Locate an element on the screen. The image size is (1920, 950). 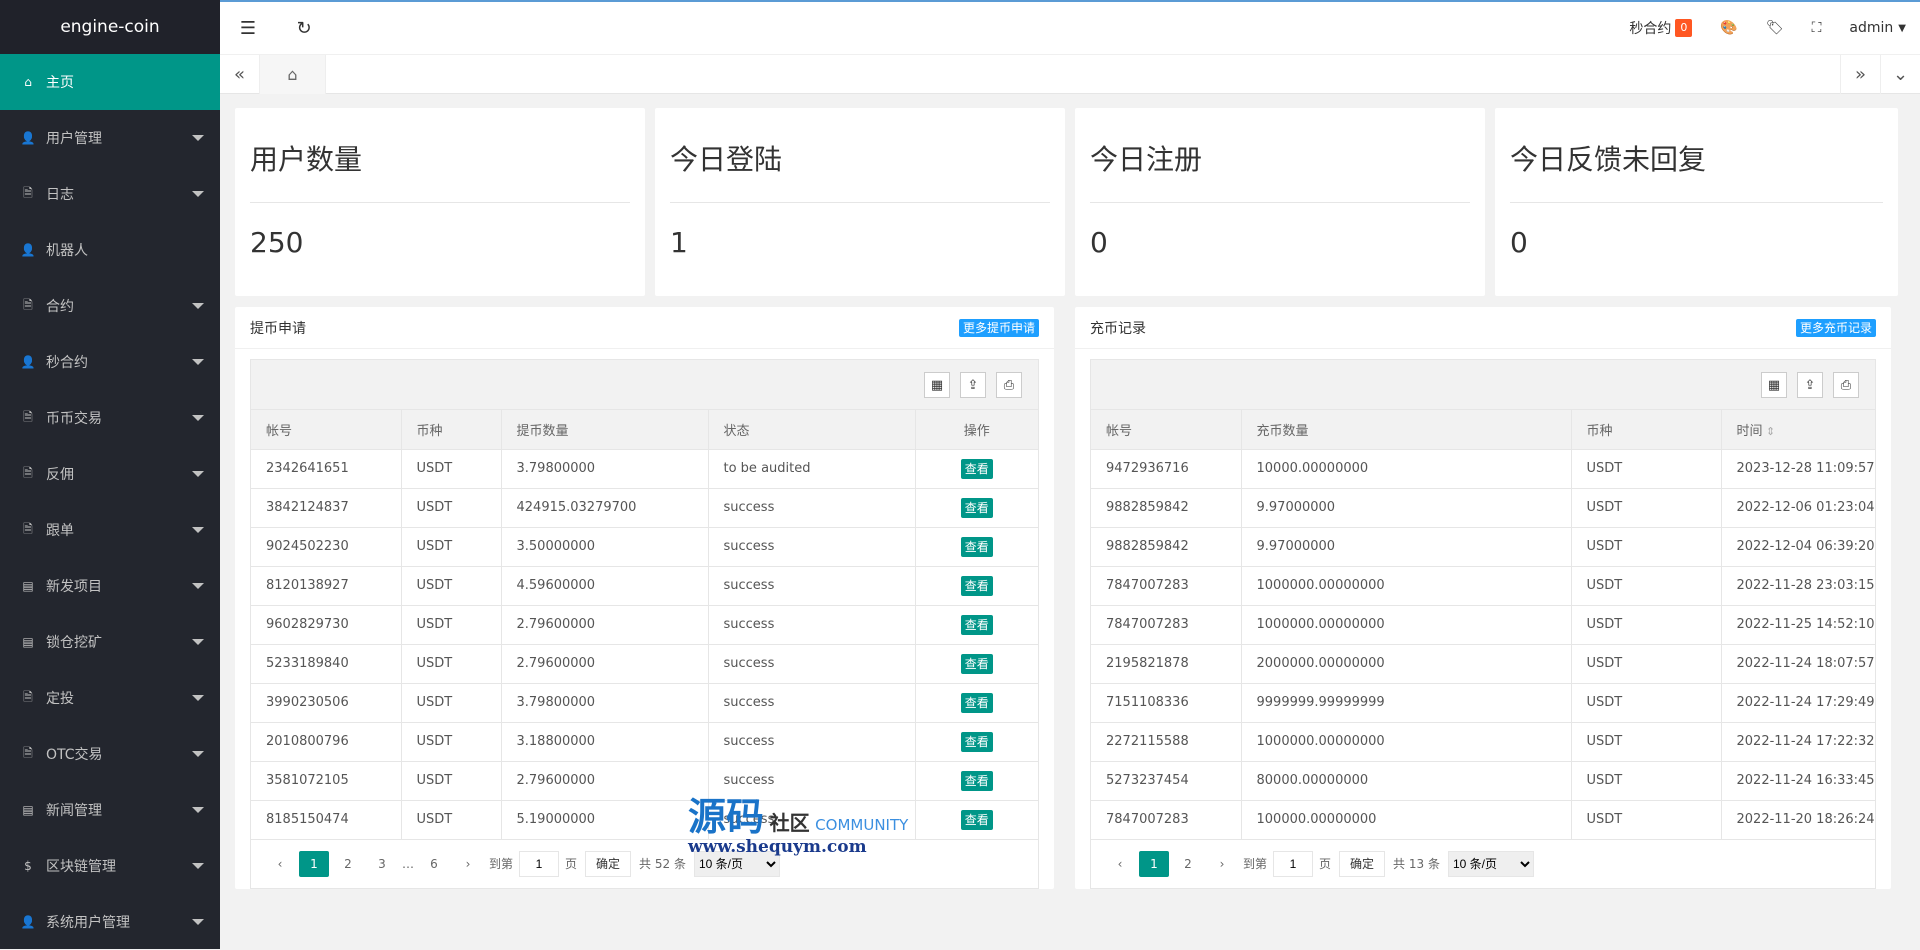
fullscreen-icon: ⛶ is located at coordinates (1817, 28).